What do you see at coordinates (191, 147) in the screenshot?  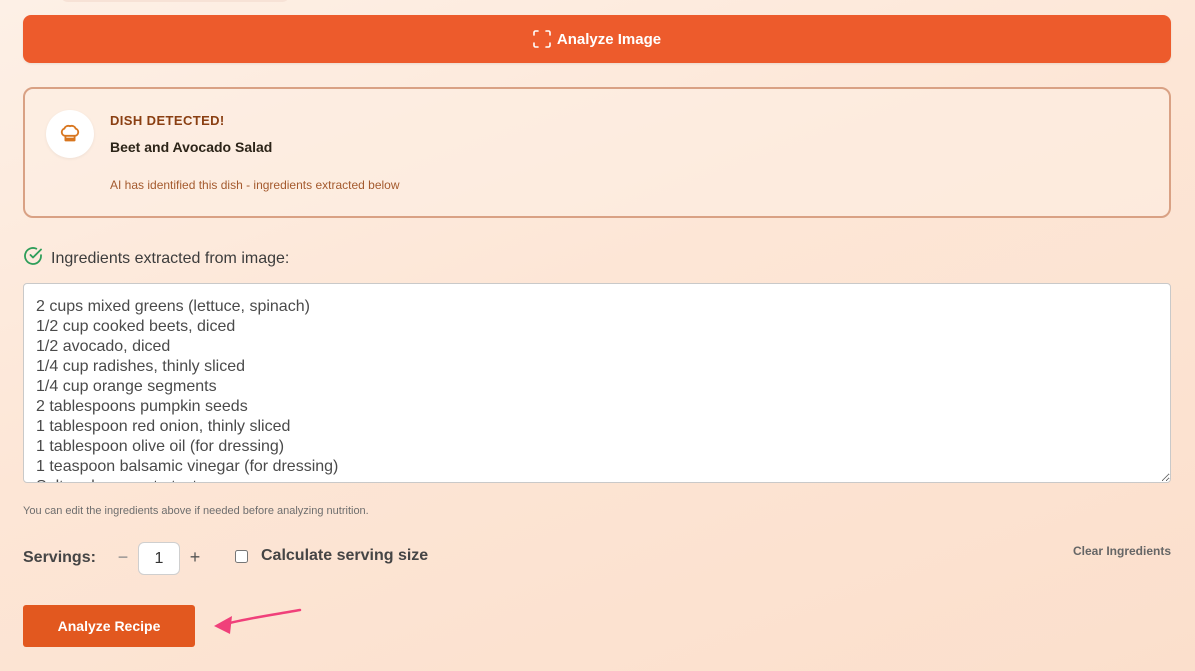 I see `dish-name: Beet and Avocado Salad` at bounding box center [191, 147].